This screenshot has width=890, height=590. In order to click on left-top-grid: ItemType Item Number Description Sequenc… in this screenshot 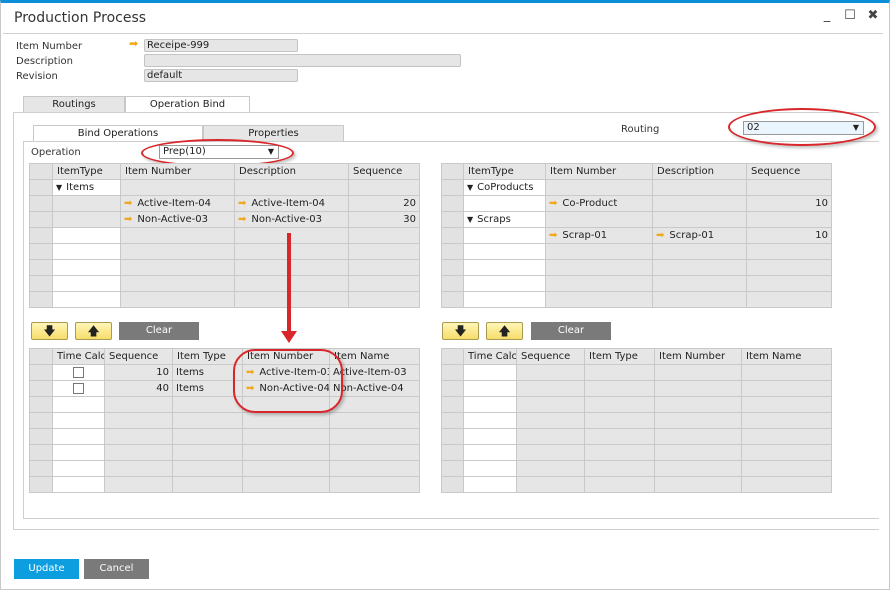, I will do `click(224, 235)`.